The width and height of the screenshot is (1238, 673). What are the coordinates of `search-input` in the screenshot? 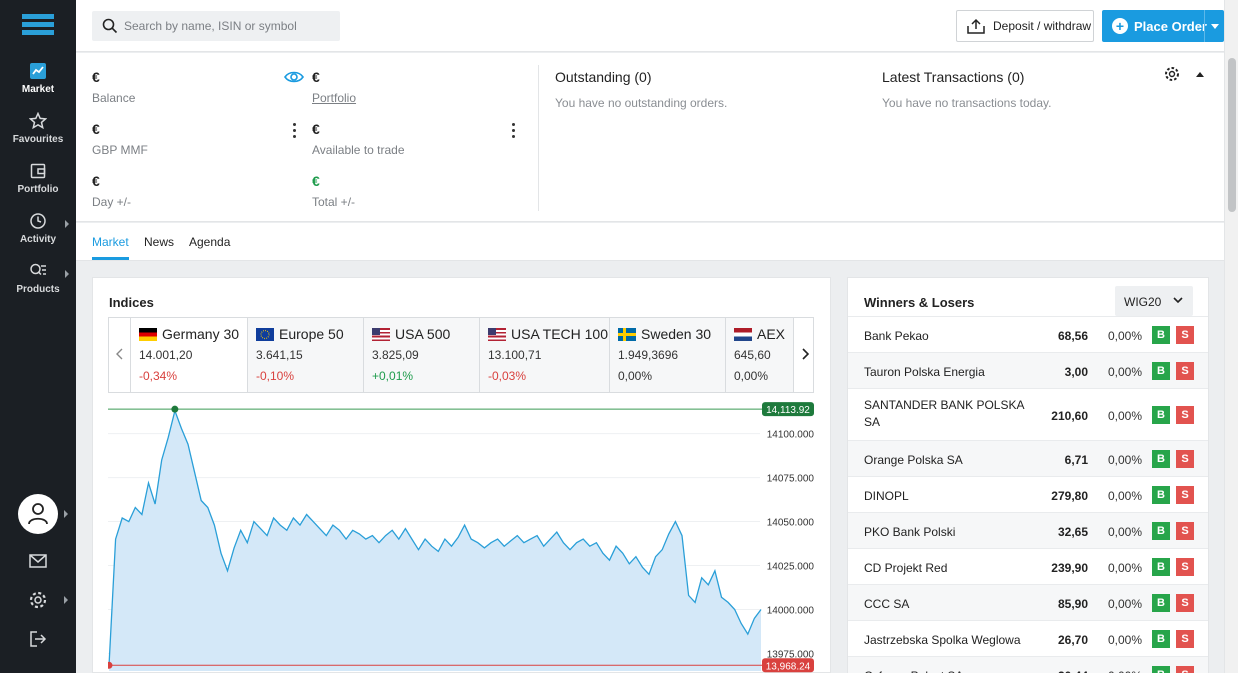 It's located at (229, 26).